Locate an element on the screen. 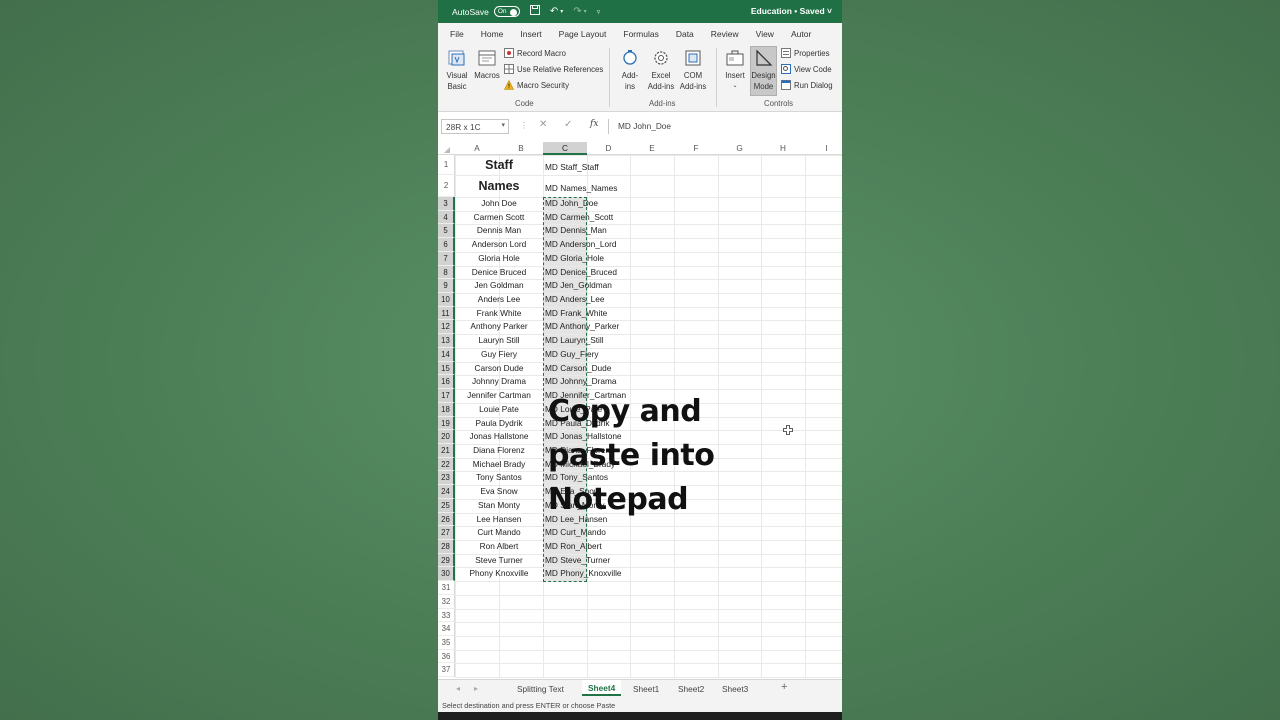 Image resolution: width=1280 pixels, height=720 pixels. row-header-6: 6 is located at coordinates (446, 245).